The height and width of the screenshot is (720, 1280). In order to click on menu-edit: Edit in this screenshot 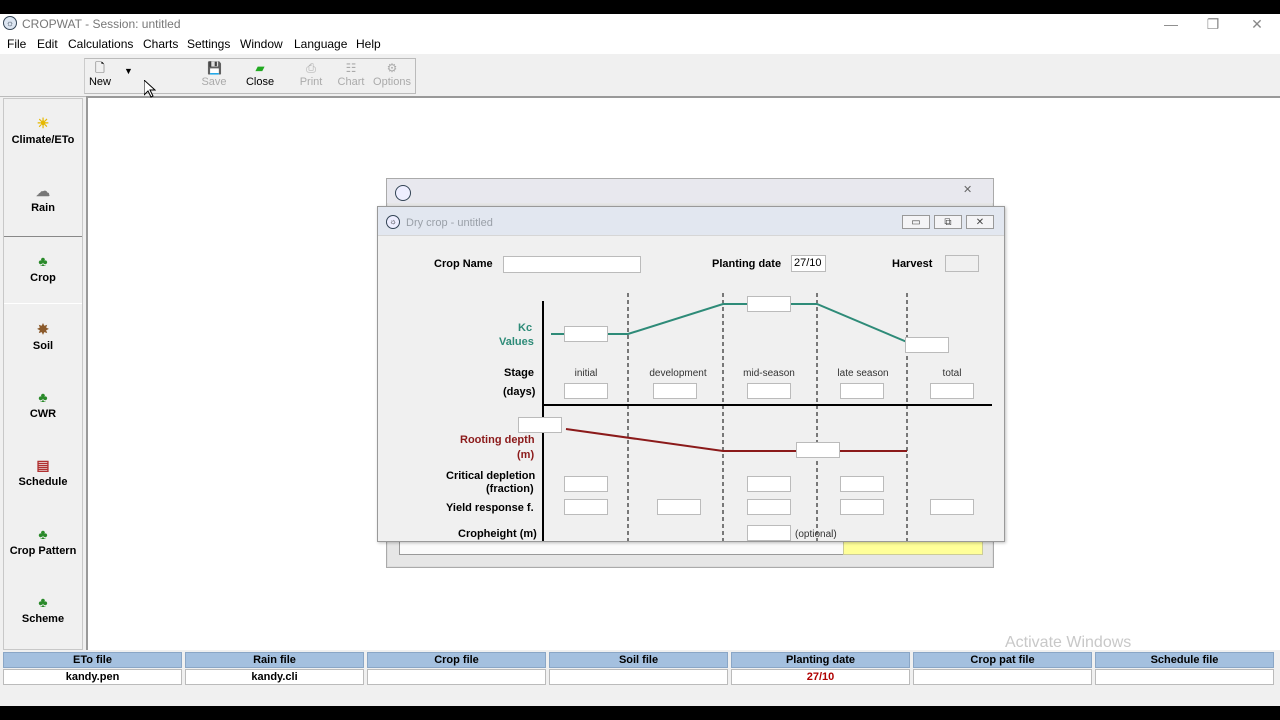, I will do `click(47, 44)`.